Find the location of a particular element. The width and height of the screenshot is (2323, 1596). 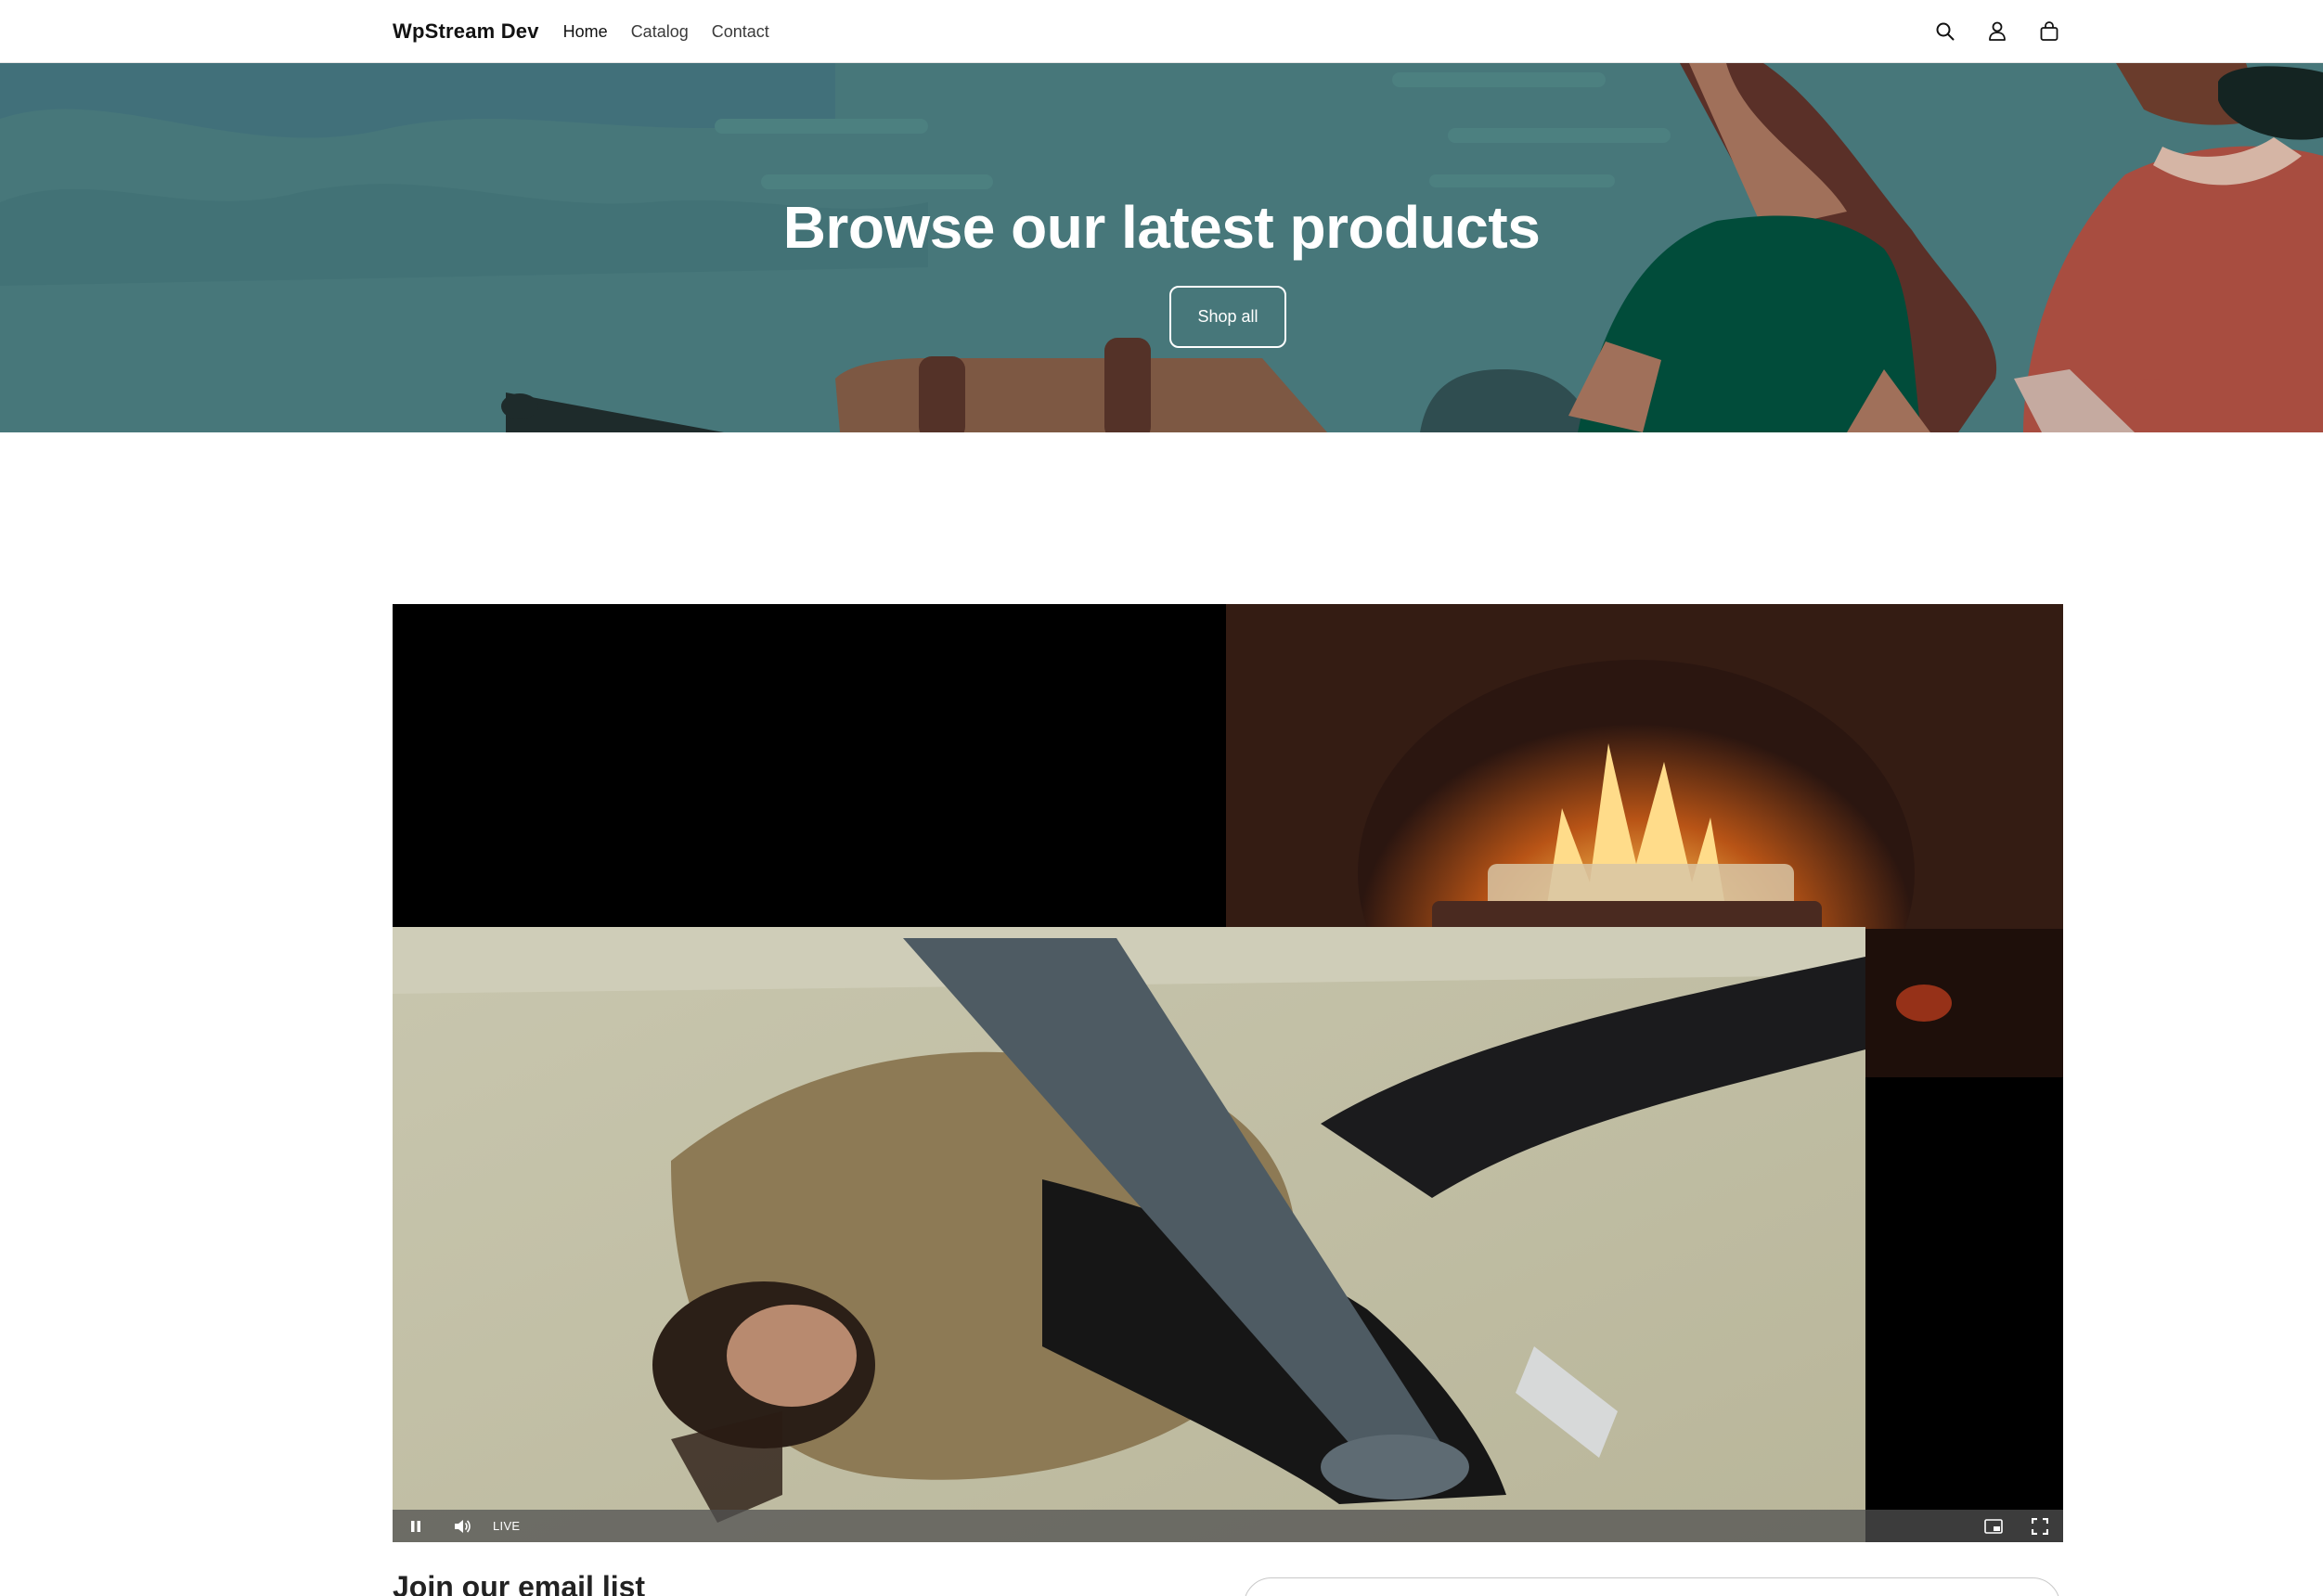

nav-item-contact: Contact is located at coordinates (740, 32).